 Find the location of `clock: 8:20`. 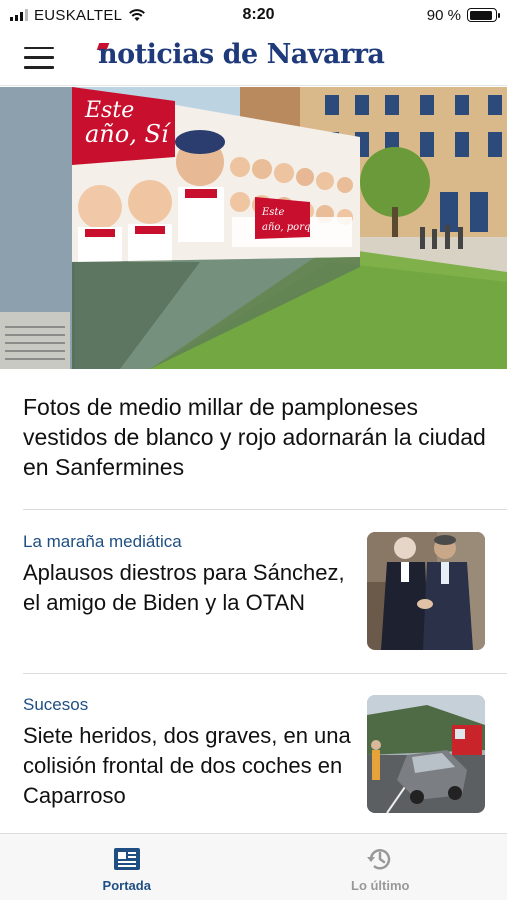

clock: 8:20 is located at coordinates (258, 14).